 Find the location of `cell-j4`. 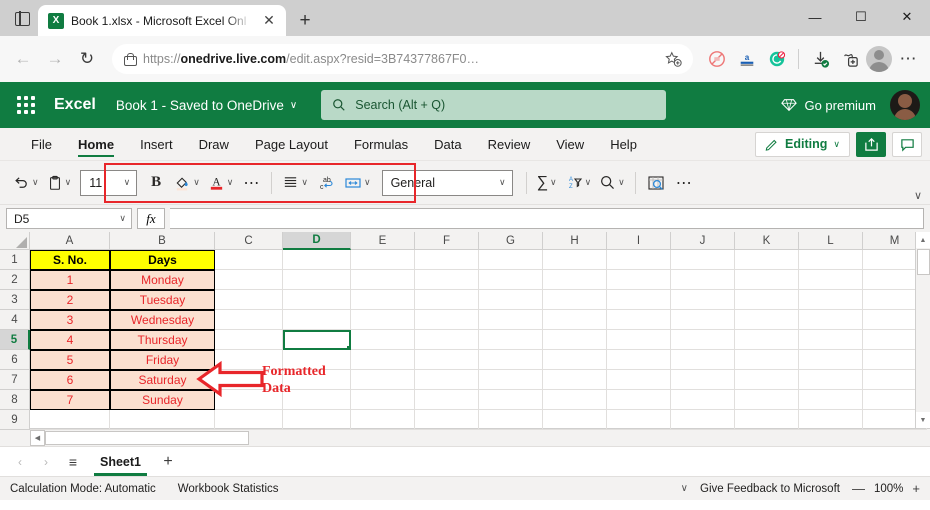

cell-j4 is located at coordinates (703, 320).